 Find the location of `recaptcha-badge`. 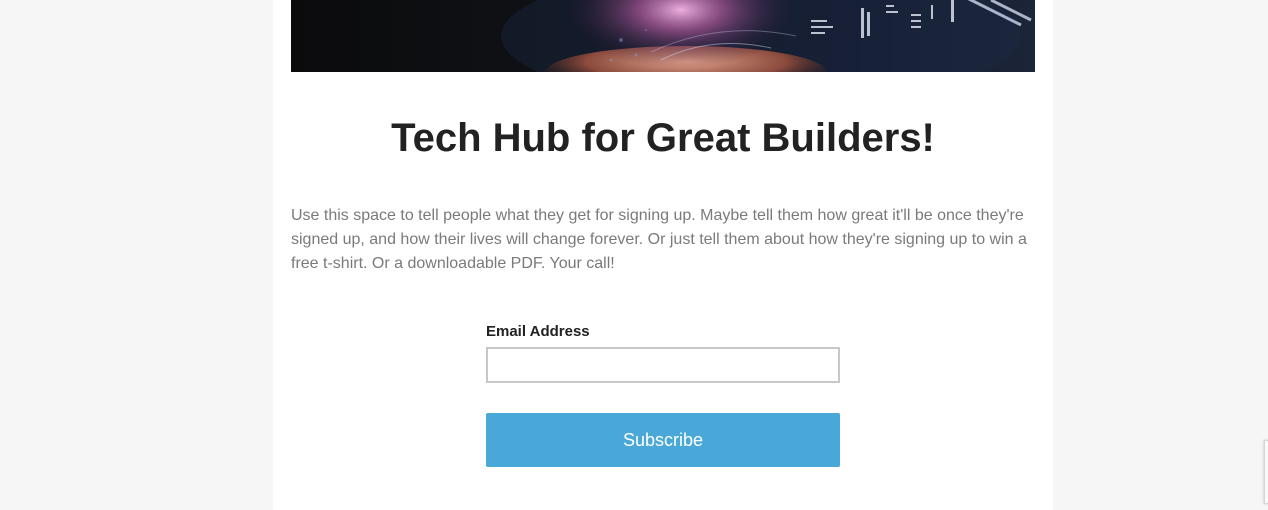

recaptcha-badge is located at coordinates (1266, 472).